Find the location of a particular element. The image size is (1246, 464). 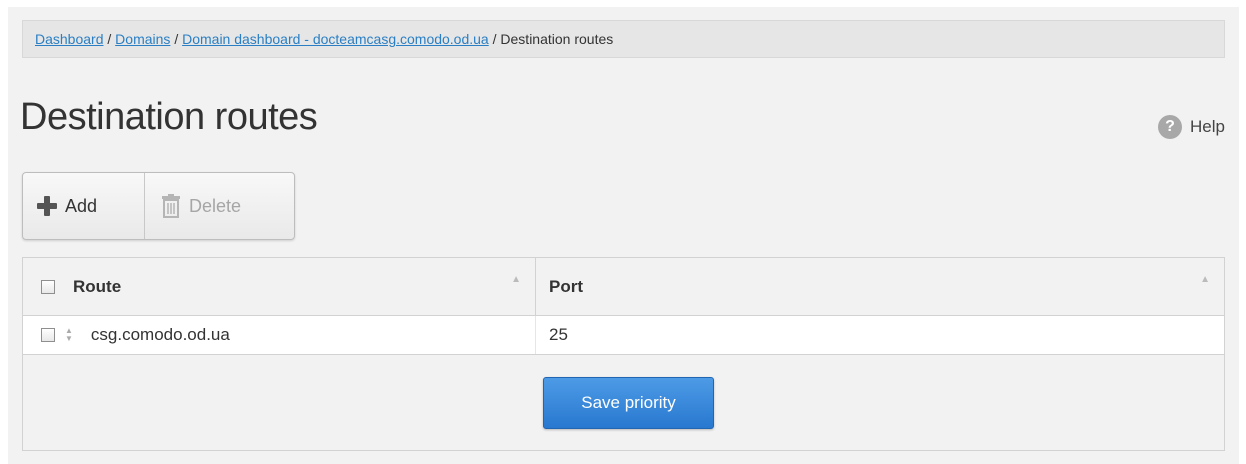

select-all-checkbox is located at coordinates (48, 286).